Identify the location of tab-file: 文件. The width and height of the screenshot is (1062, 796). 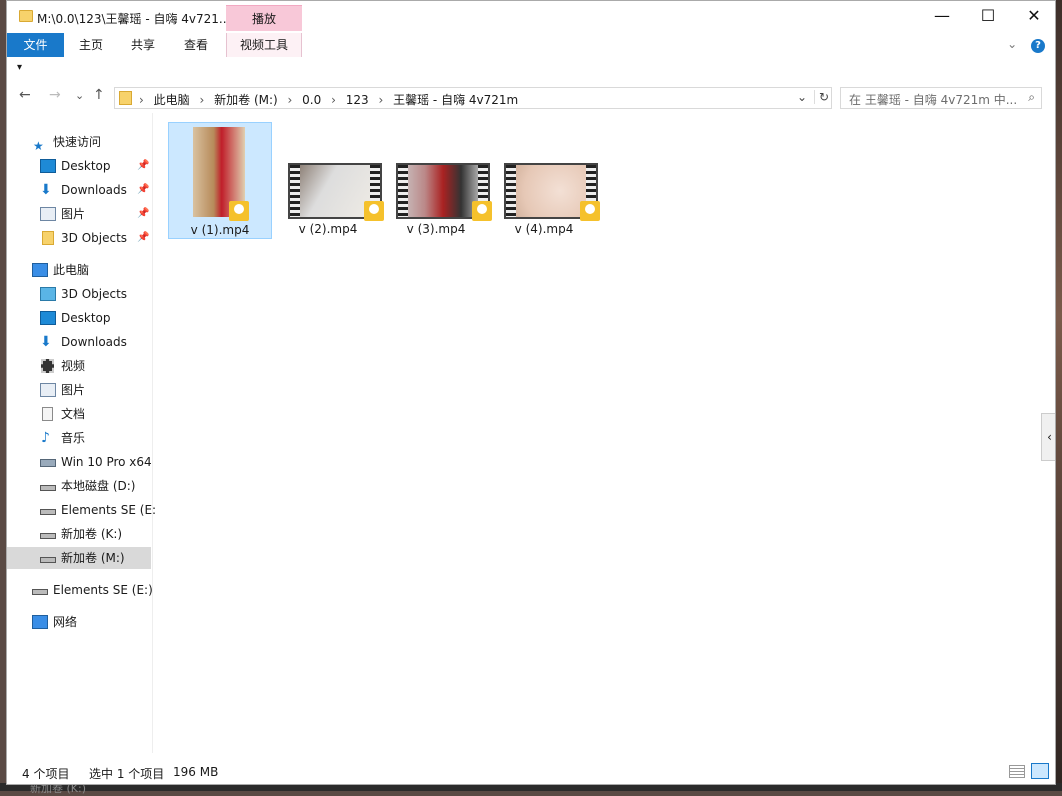
(35, 45).